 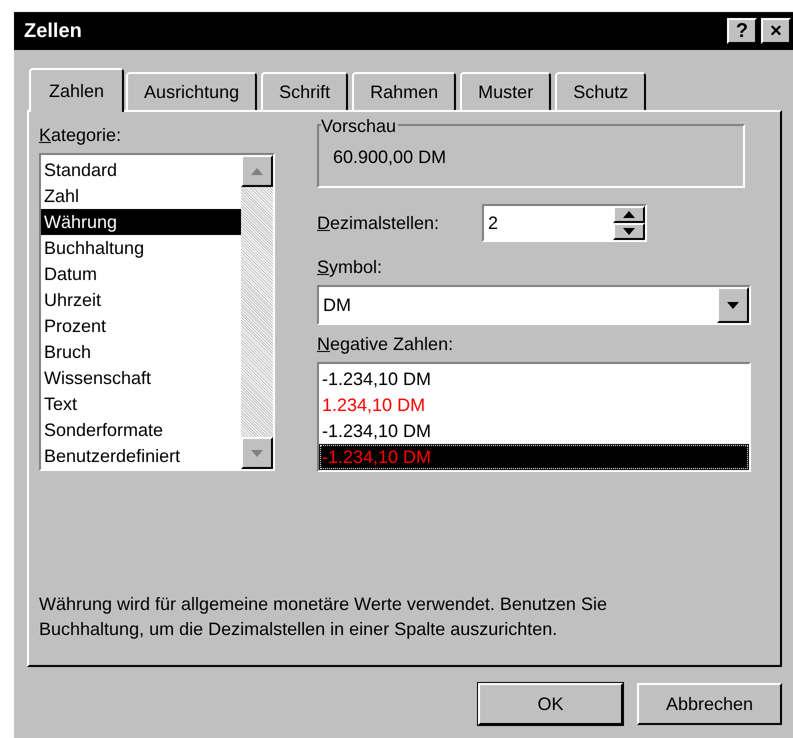 I want to click on list-item: Uhrzeit, so click(x=141, y=300).